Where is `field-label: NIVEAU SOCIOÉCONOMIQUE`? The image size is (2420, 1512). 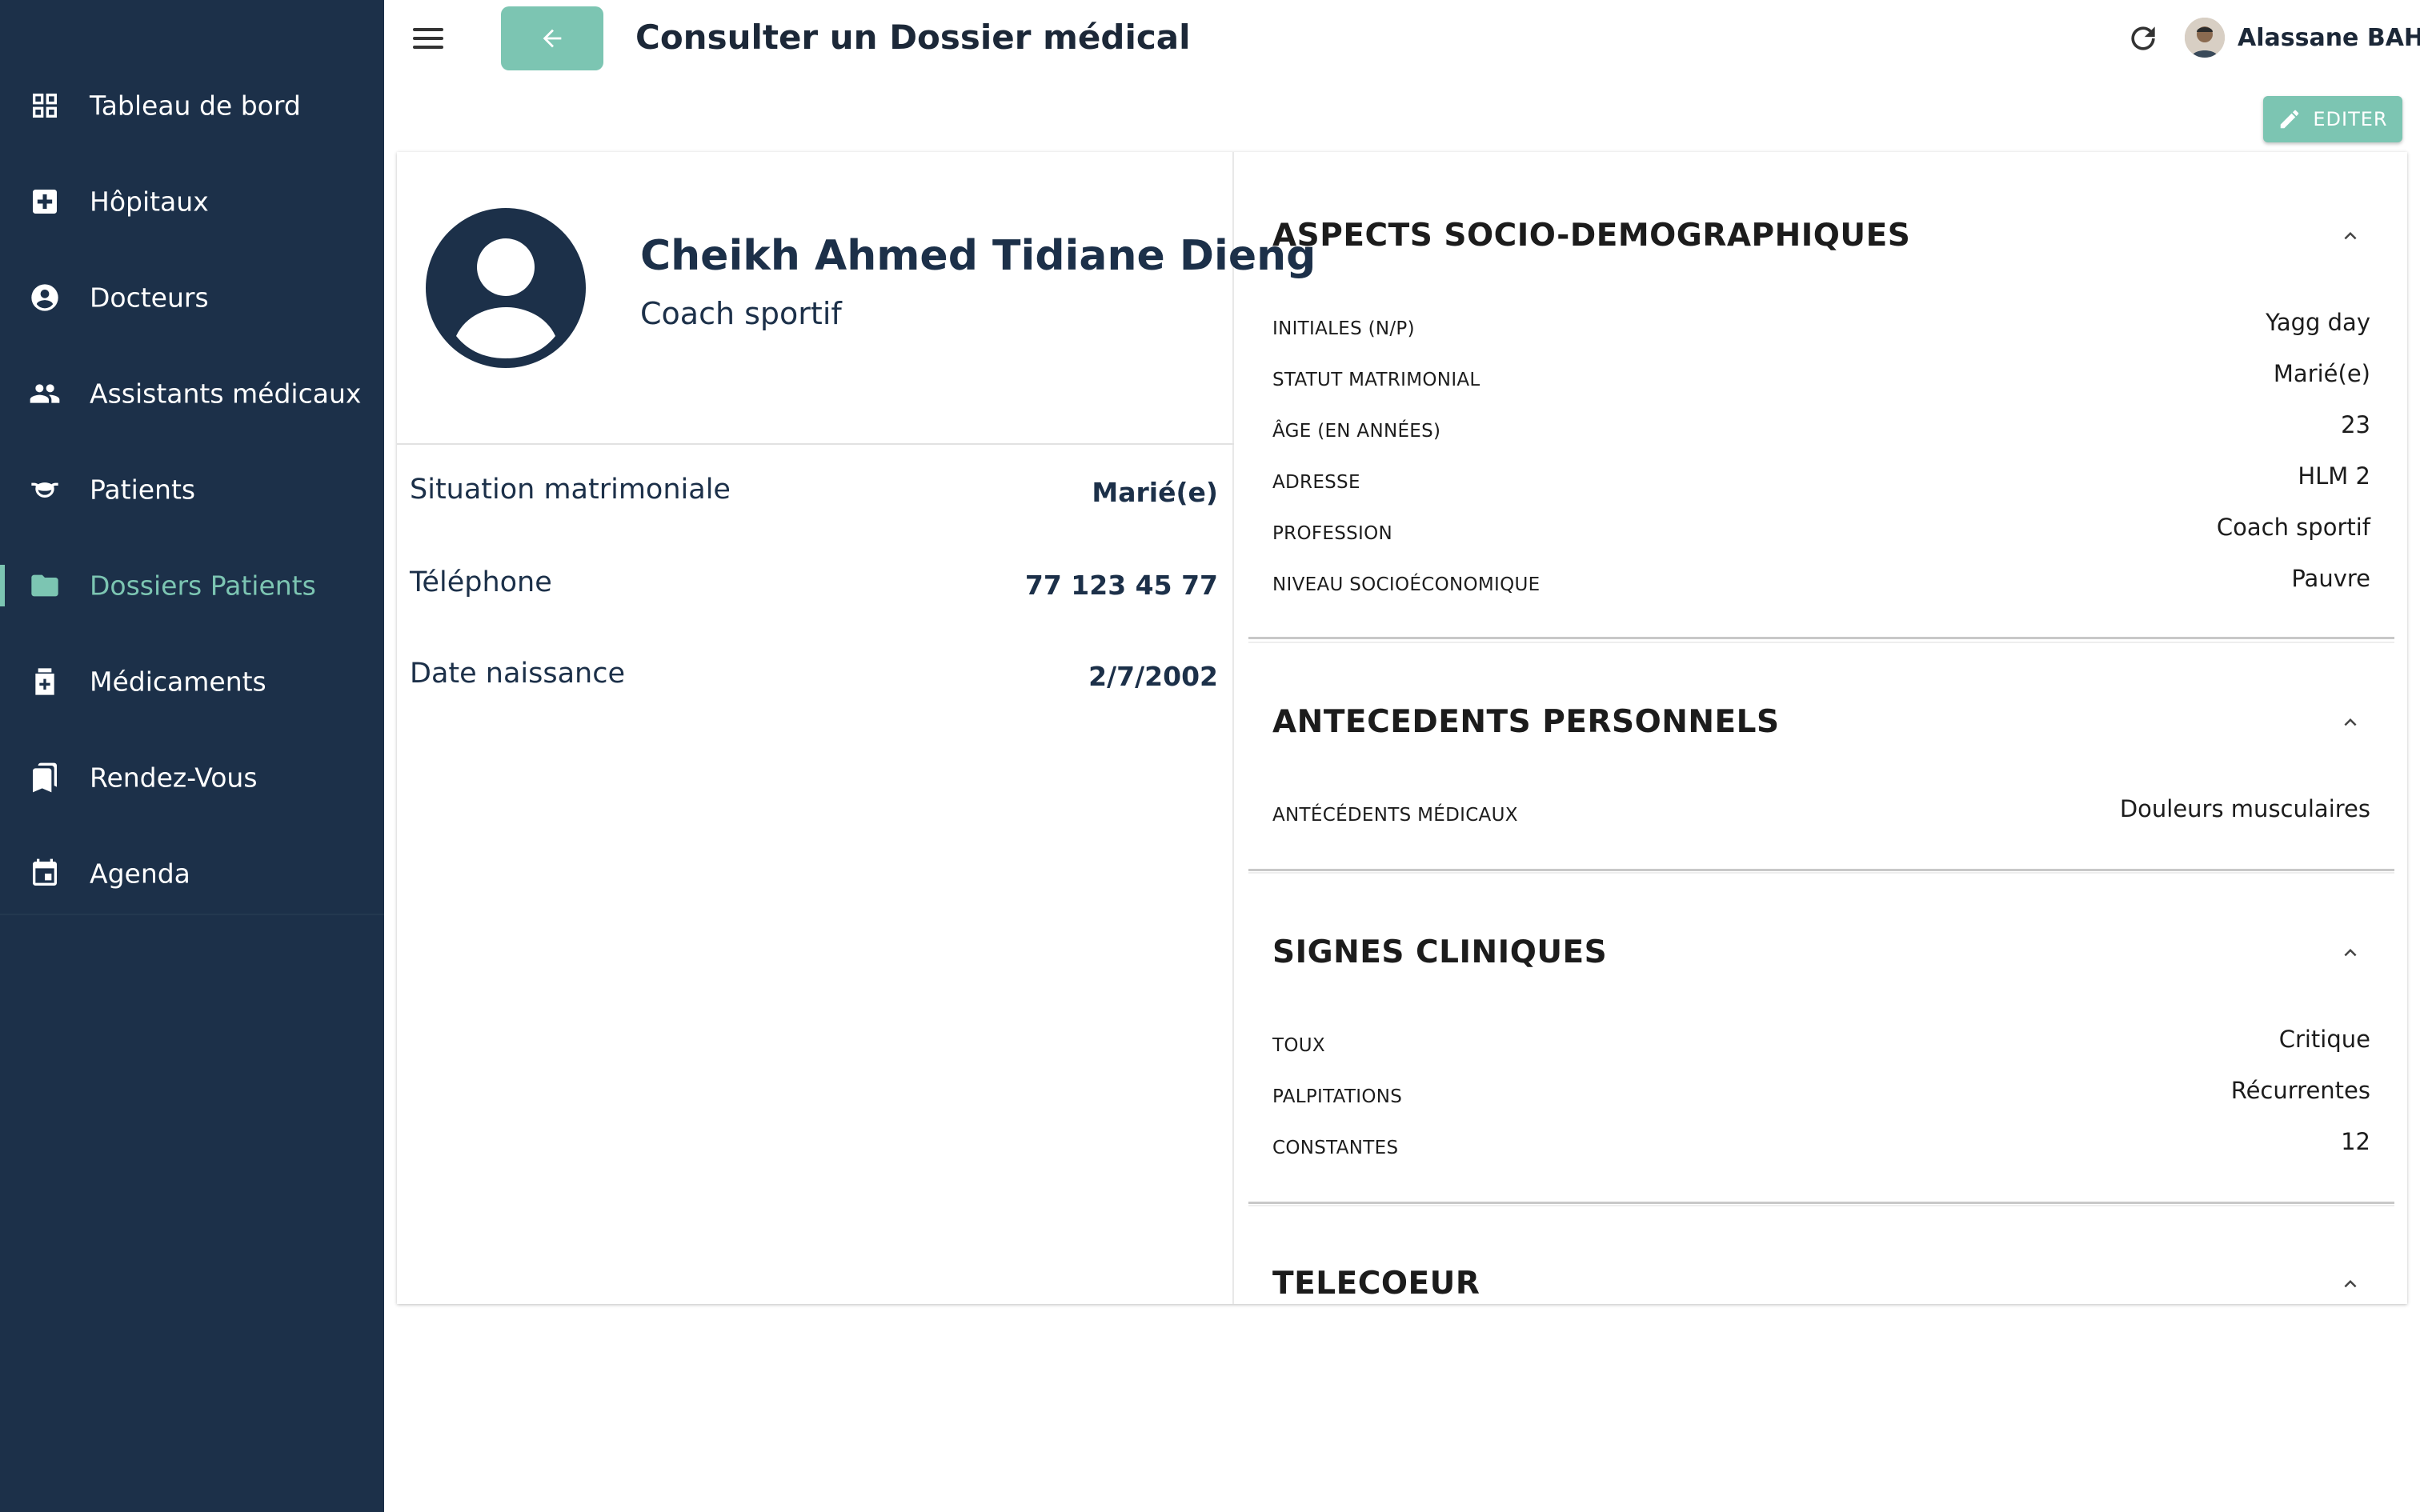
field-label: NIVEAU SOCIOÉCONOMIQUE is located at coordinates (1406, 584).